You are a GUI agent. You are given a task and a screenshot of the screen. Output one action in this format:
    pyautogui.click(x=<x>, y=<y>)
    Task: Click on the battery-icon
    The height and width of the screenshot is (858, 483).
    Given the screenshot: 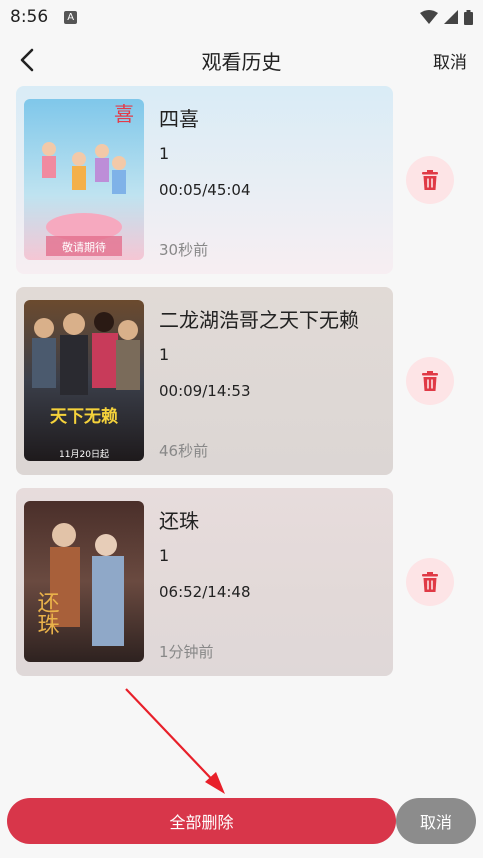 What is the action you would take?
    pyautogui.click(x=468, y=17)
    